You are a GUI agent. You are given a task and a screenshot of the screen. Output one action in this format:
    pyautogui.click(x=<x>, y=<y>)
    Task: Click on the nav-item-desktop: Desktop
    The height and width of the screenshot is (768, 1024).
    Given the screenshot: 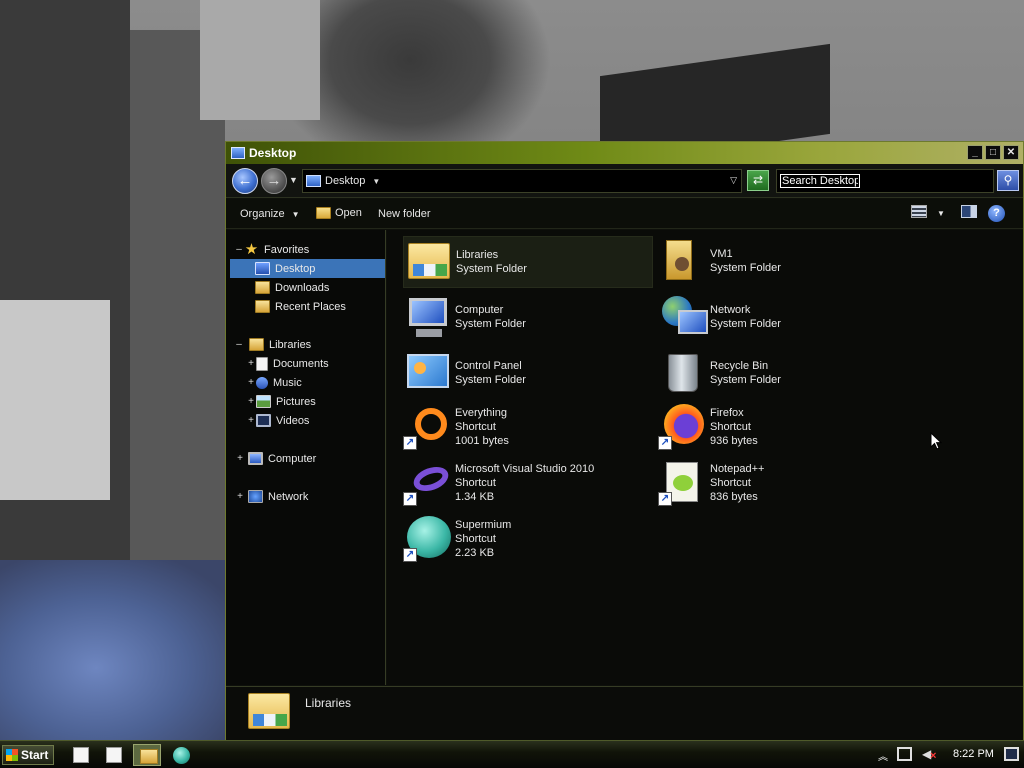 What is the action you would take?
    pyautogui.click(x=307, y=268)
    